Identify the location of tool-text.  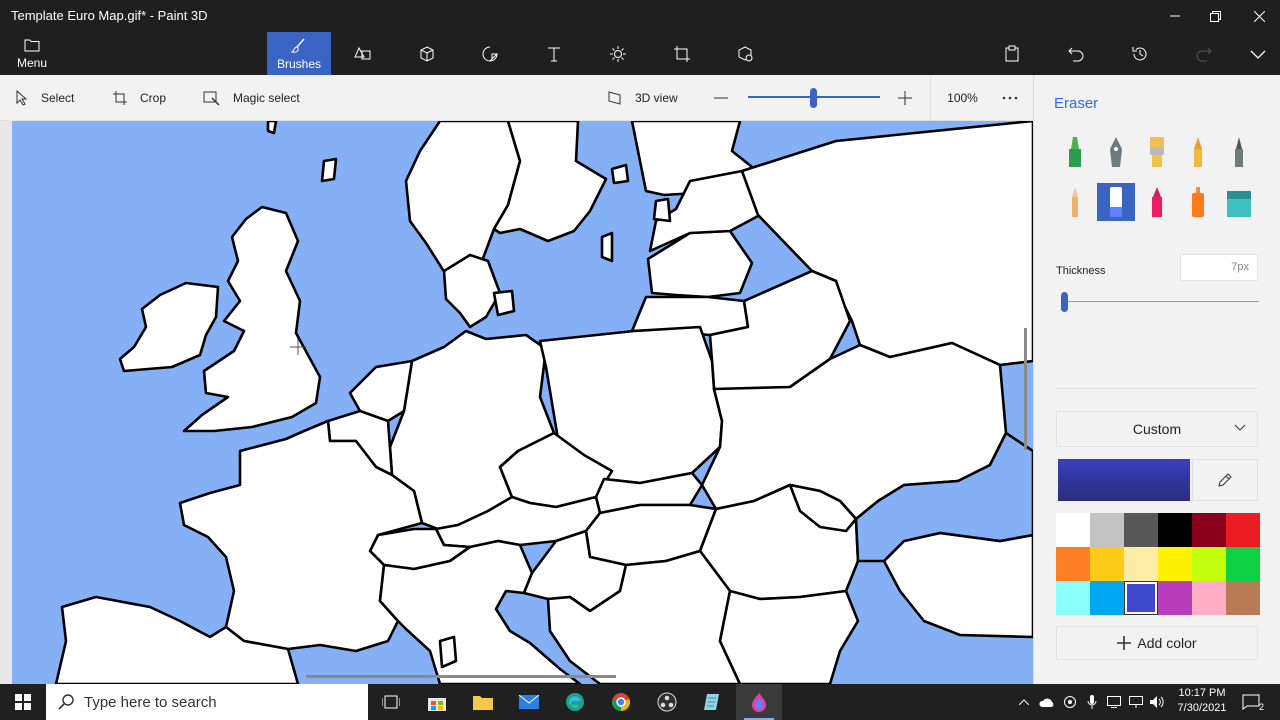
(554, 53).